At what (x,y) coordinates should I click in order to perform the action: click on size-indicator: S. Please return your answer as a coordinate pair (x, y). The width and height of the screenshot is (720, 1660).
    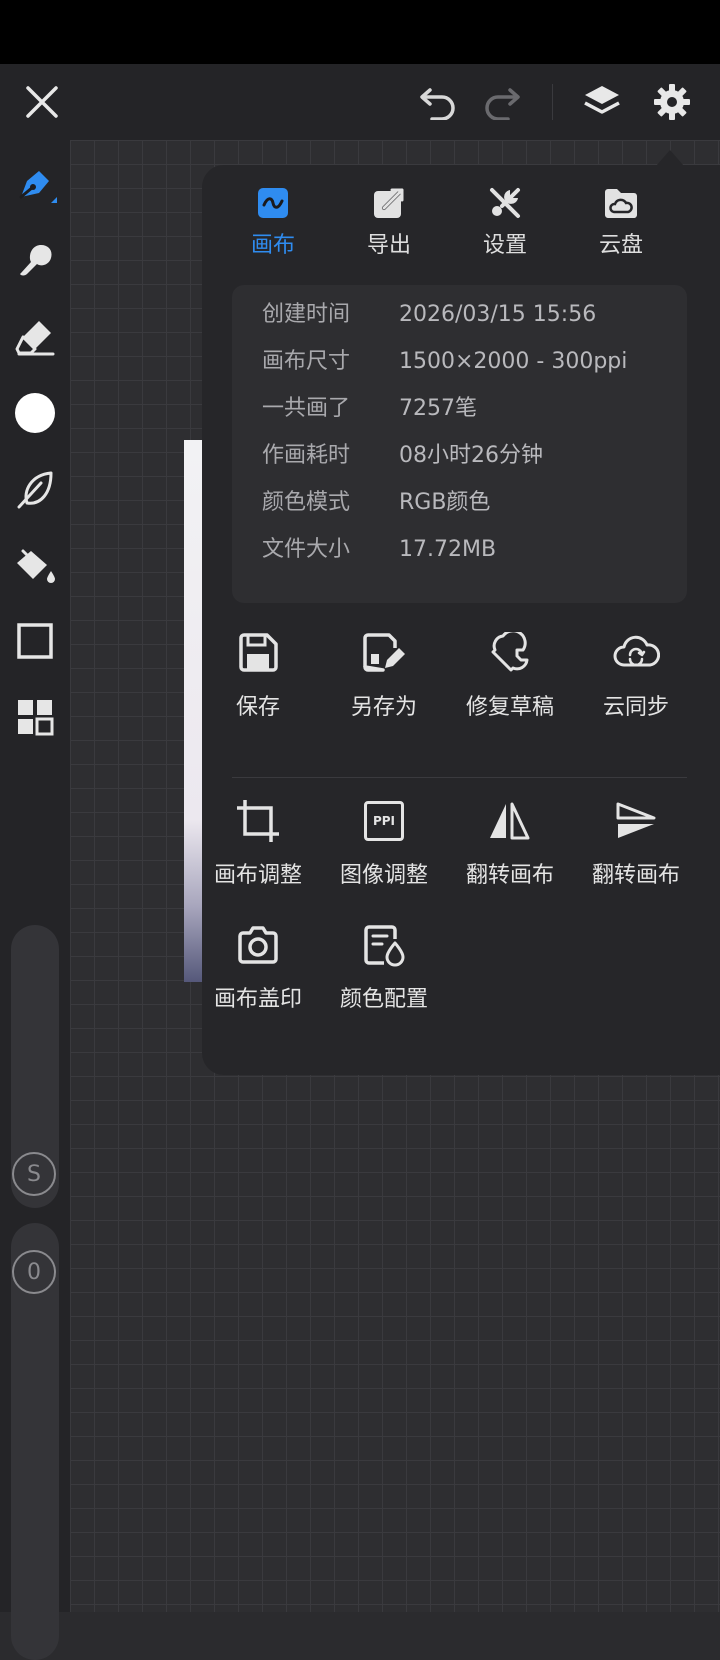
    Looking at the image, I should click on (34, 1174).